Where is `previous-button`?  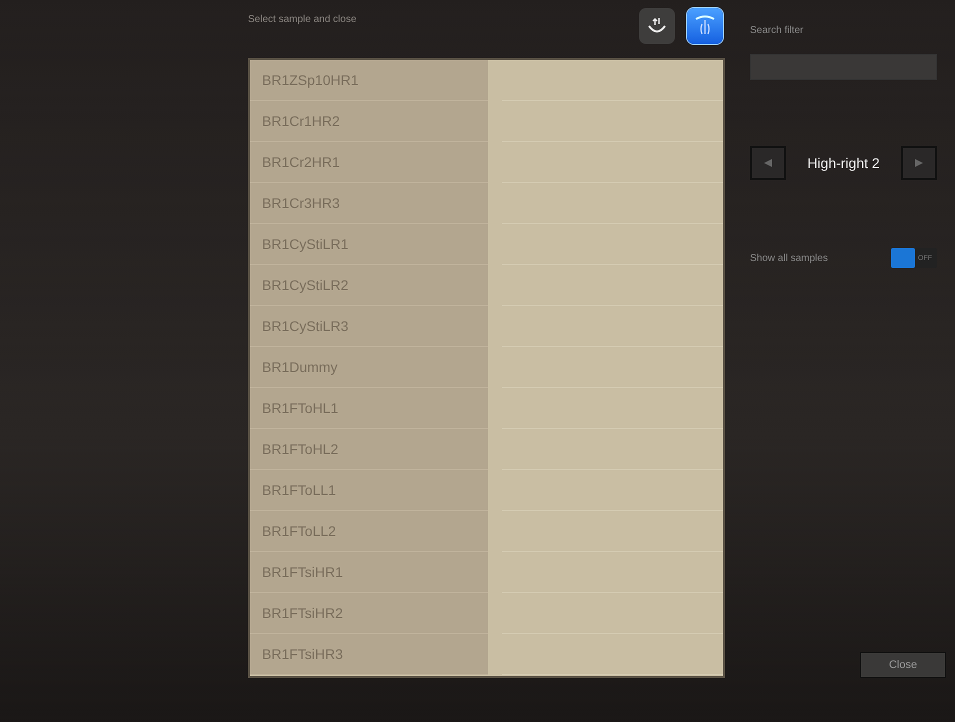
previous-button is located at coordinates (768, 163).